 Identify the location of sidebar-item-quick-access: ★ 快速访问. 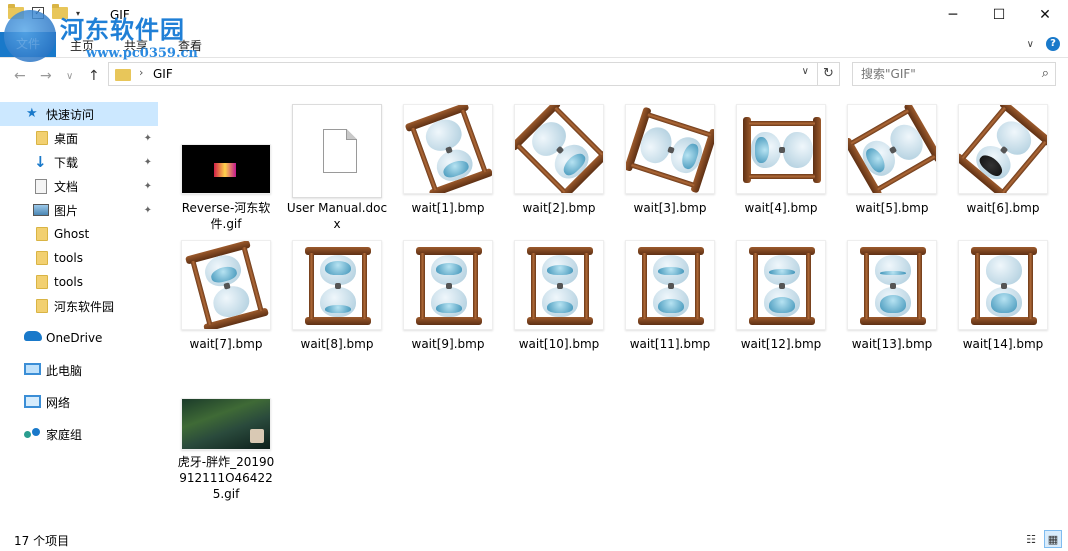
(79, 114).